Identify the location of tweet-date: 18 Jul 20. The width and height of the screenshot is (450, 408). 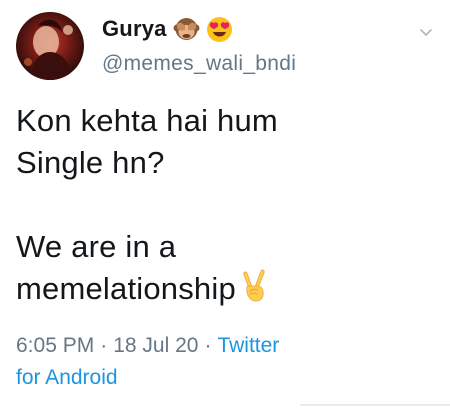
(155, 345).